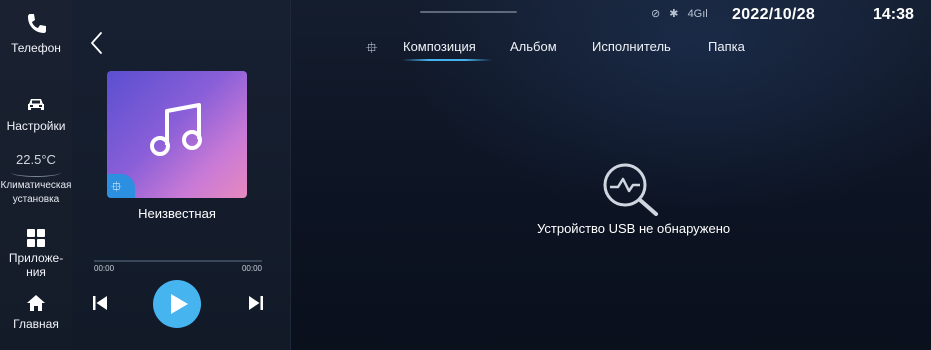  What do you see at coordinates (36, 172) in the screenshot?
I see `climate-arc` at bounding box center [36, 172].